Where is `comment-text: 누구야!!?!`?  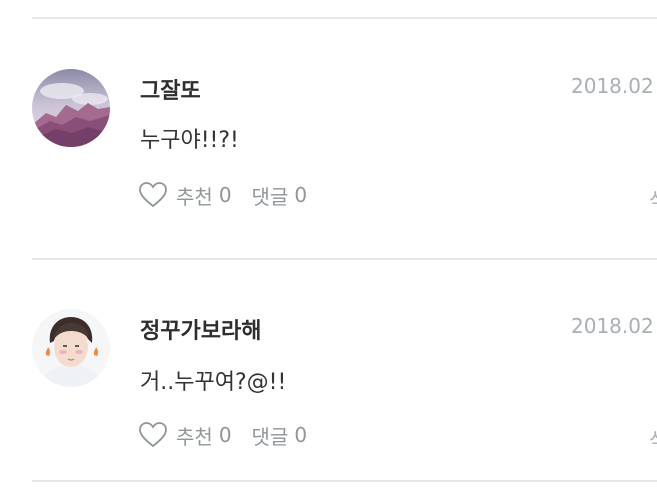
comment-text: 누구야!!?! is located at coordinates (189, 140).